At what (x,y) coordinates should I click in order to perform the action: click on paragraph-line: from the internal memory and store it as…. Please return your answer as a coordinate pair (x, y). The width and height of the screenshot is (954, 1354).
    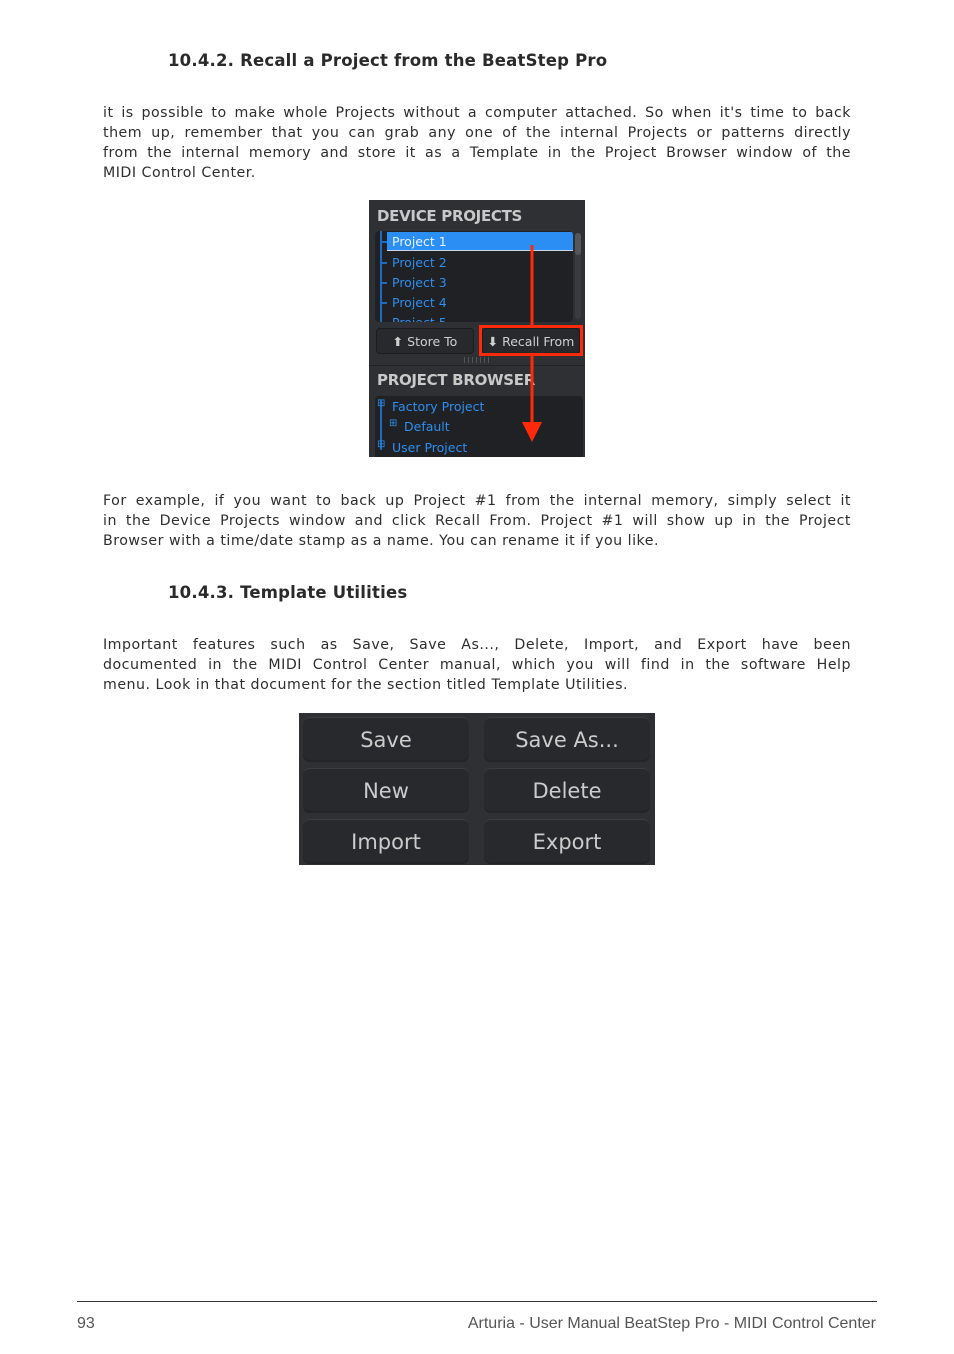
    Looking at the image, I should click on (477, 153).